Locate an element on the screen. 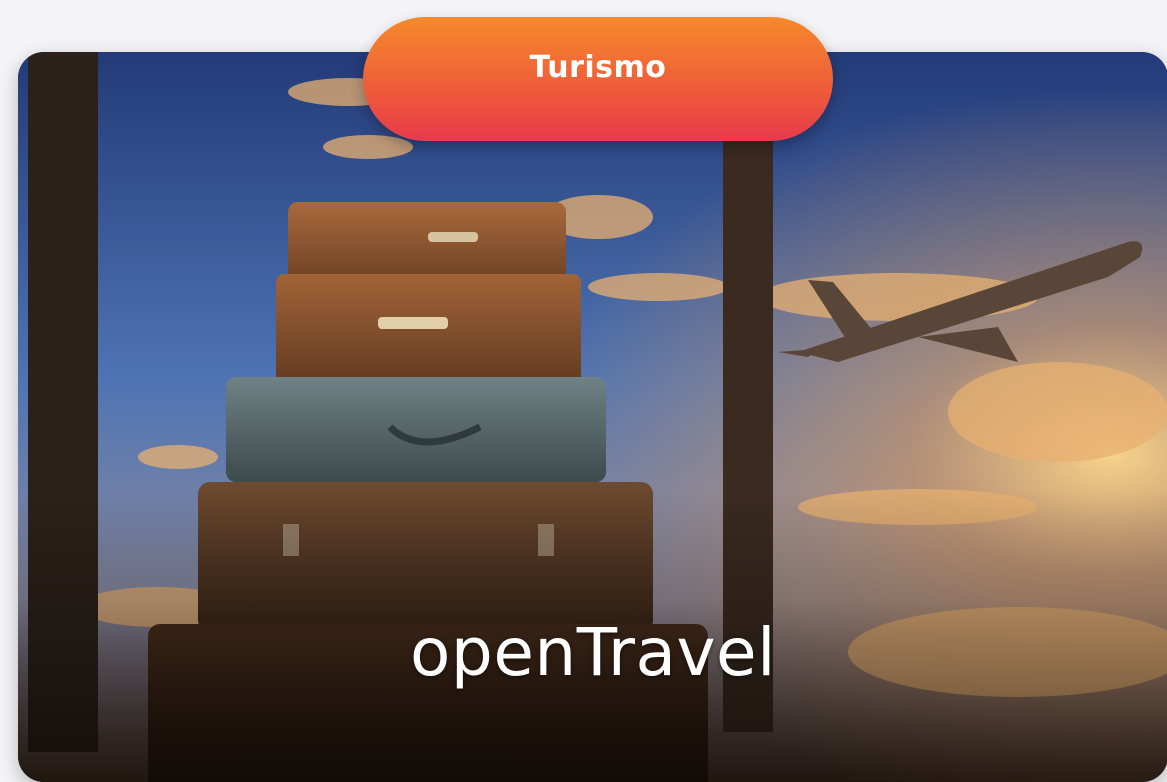  category-badge: Turismo is located at coordinates (598, 79).